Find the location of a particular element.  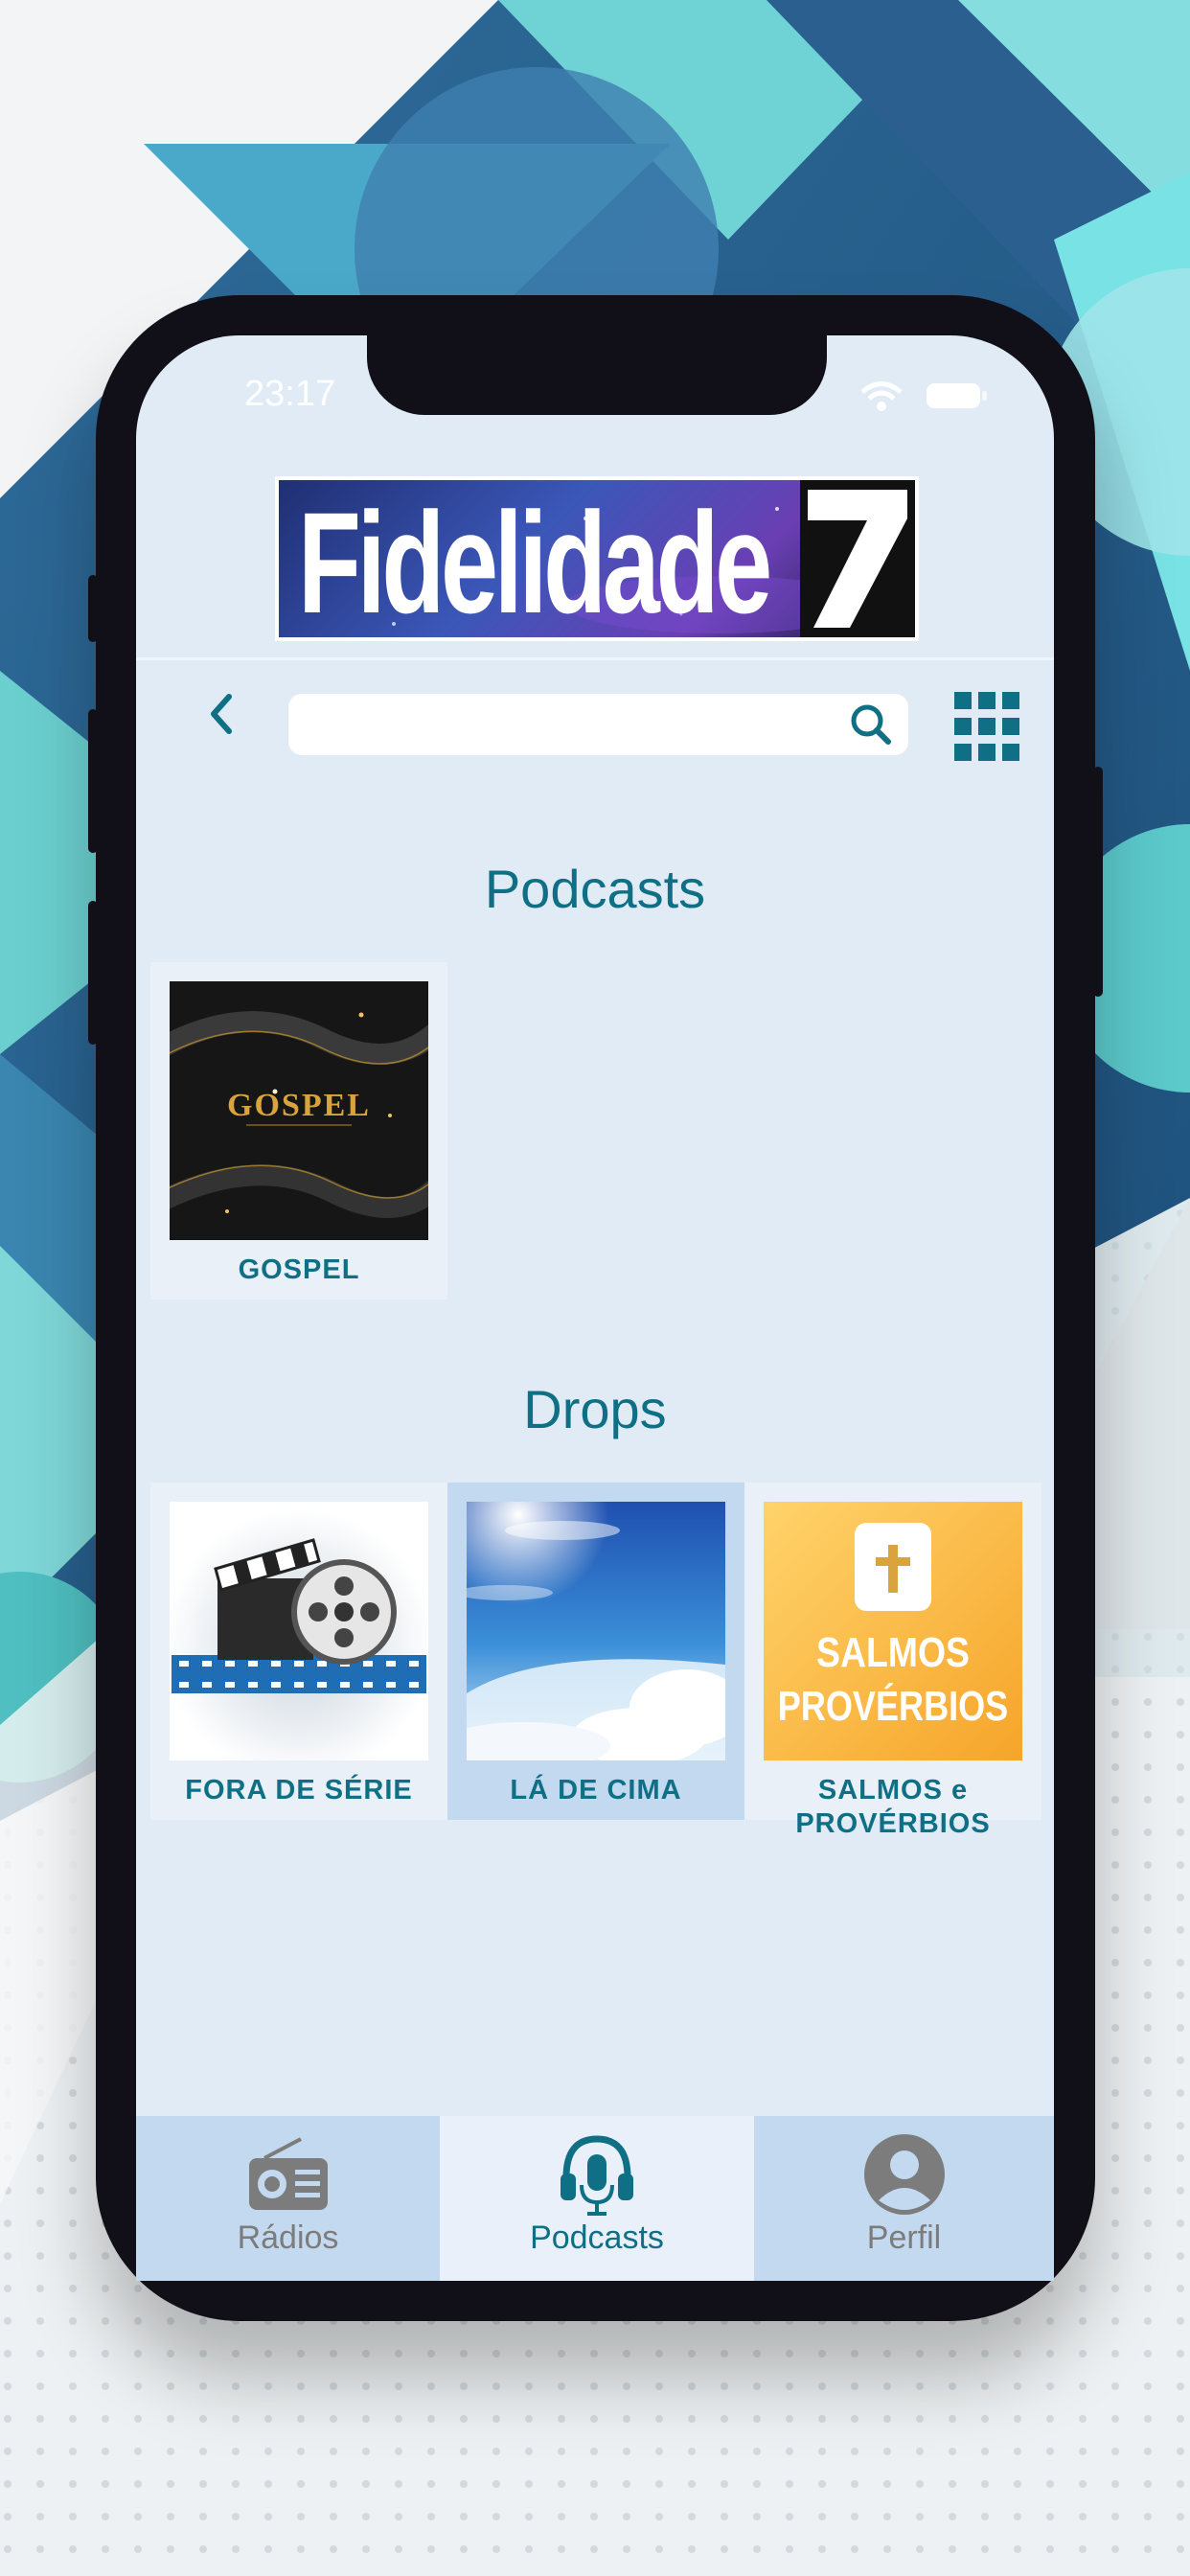

app-logo: Fidelidade is located at coordinates (597, 558).